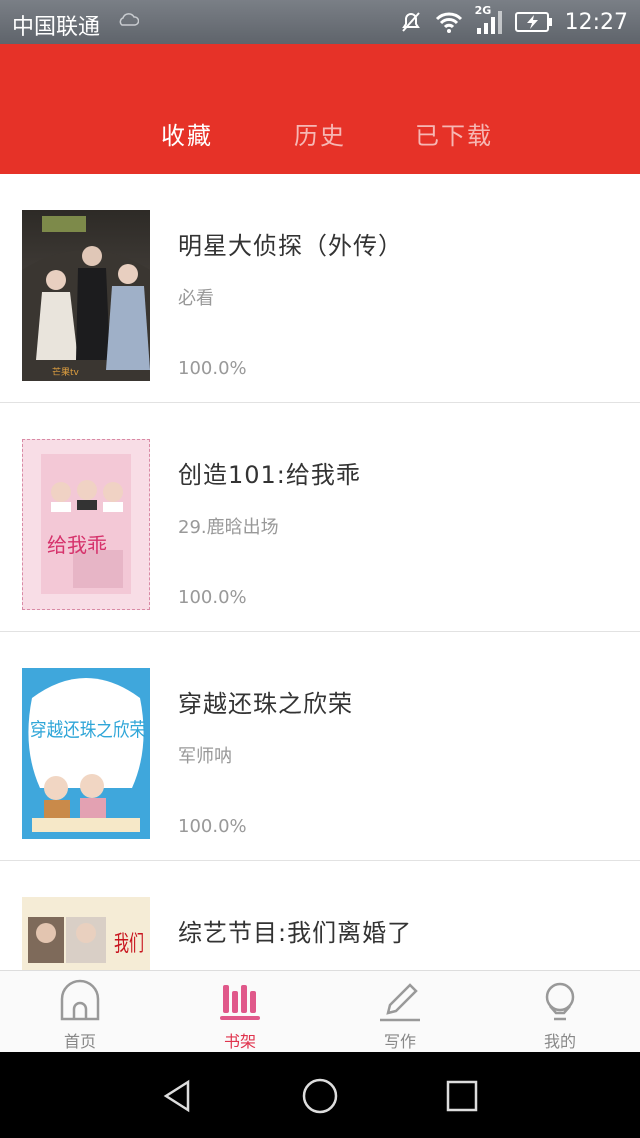  I want to click on profile-icon, so click(560, 1001).